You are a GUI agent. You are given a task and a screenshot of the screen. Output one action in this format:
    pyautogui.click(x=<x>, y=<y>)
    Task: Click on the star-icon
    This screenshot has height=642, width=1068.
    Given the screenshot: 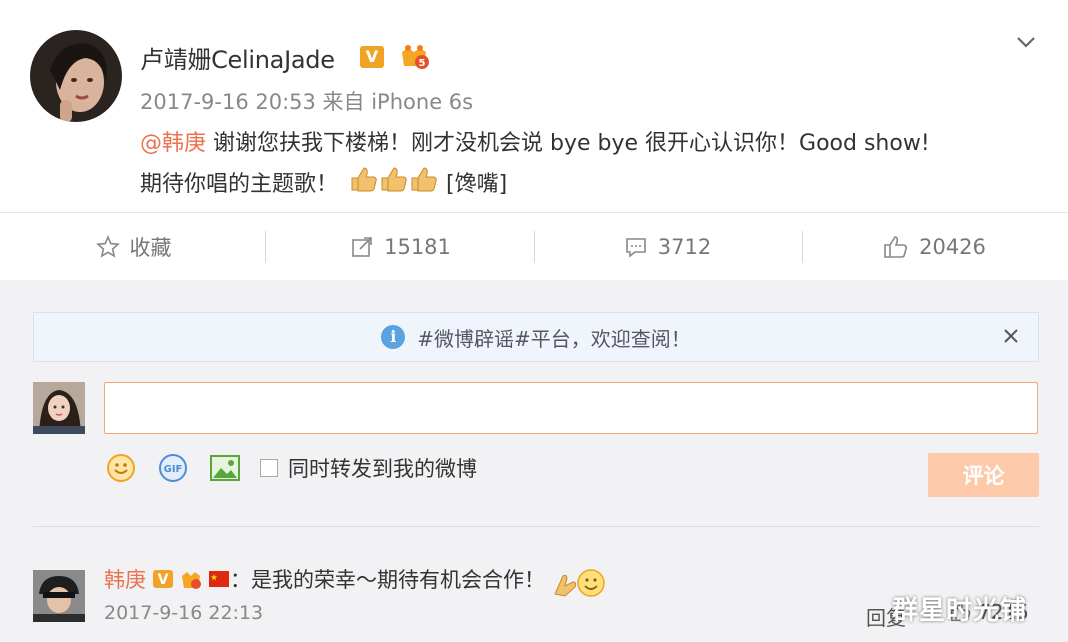 What is the action you would take?
    pyautogui.click(x=107, y=246)
    